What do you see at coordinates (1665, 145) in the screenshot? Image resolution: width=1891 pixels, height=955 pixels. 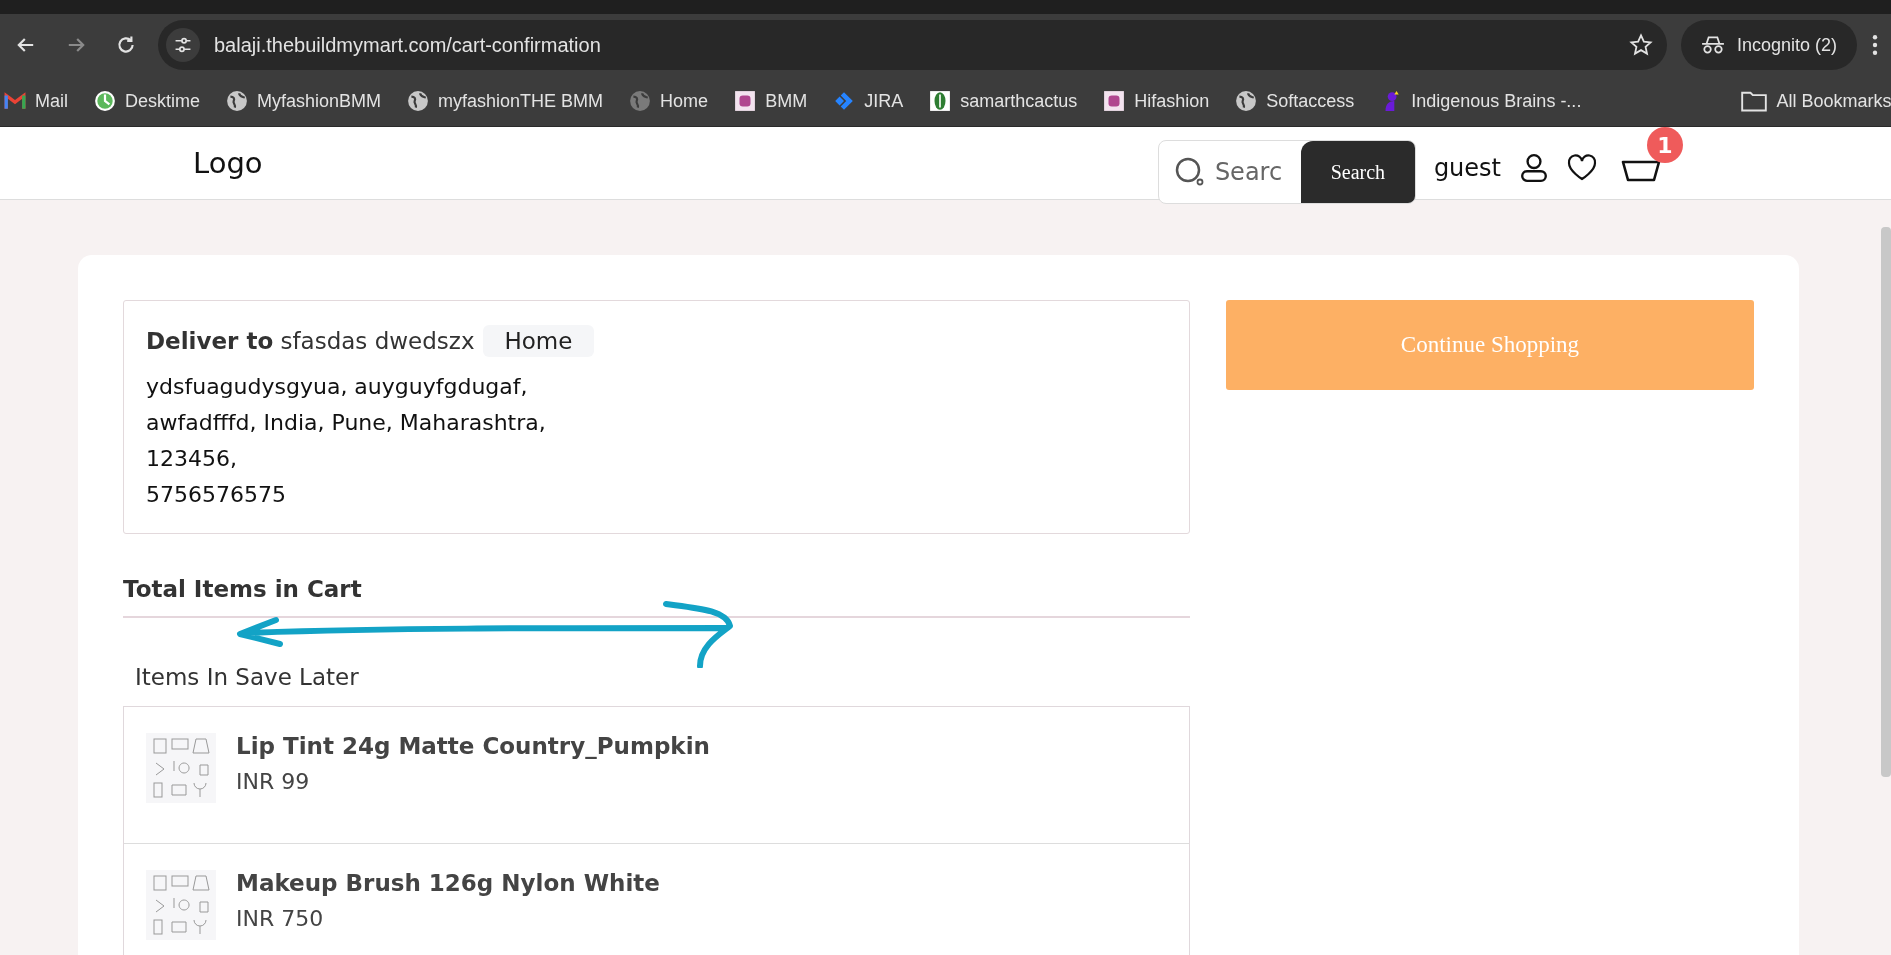 I see `cart-count-badge: 1` at bounding box center [1665, 145].